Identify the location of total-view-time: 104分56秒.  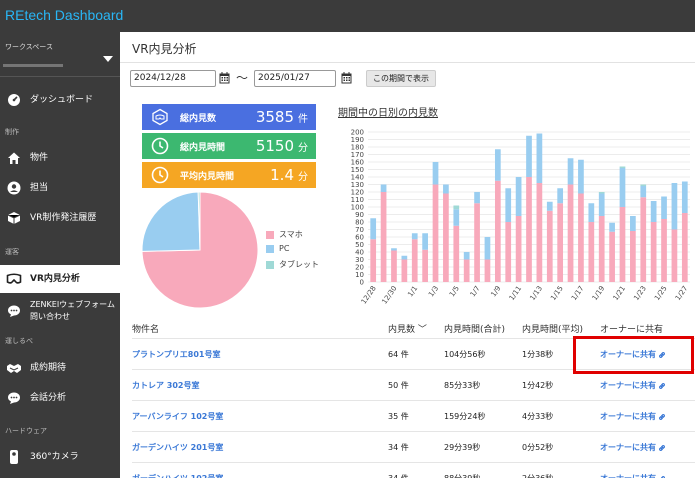
(465, 354).